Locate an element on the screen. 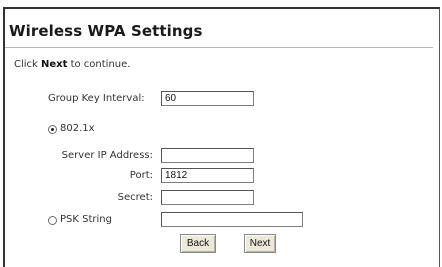 This screenshot has width=442, height=267. radio-psk-label: PSK String is located at coordinates (86, 219).